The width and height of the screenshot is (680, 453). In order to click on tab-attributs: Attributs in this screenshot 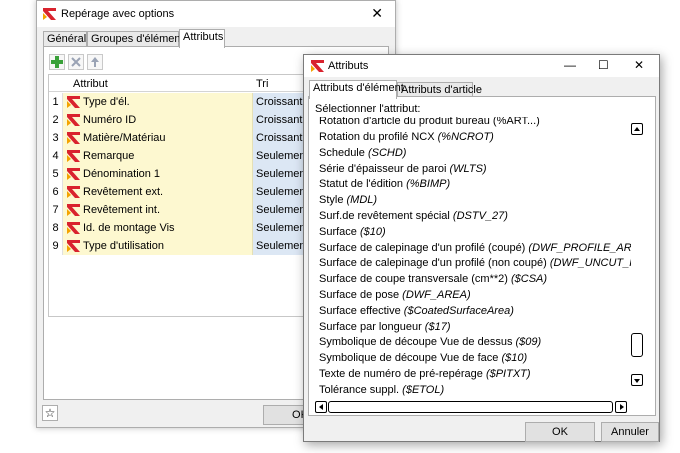, I will do `click(202, 38)`.